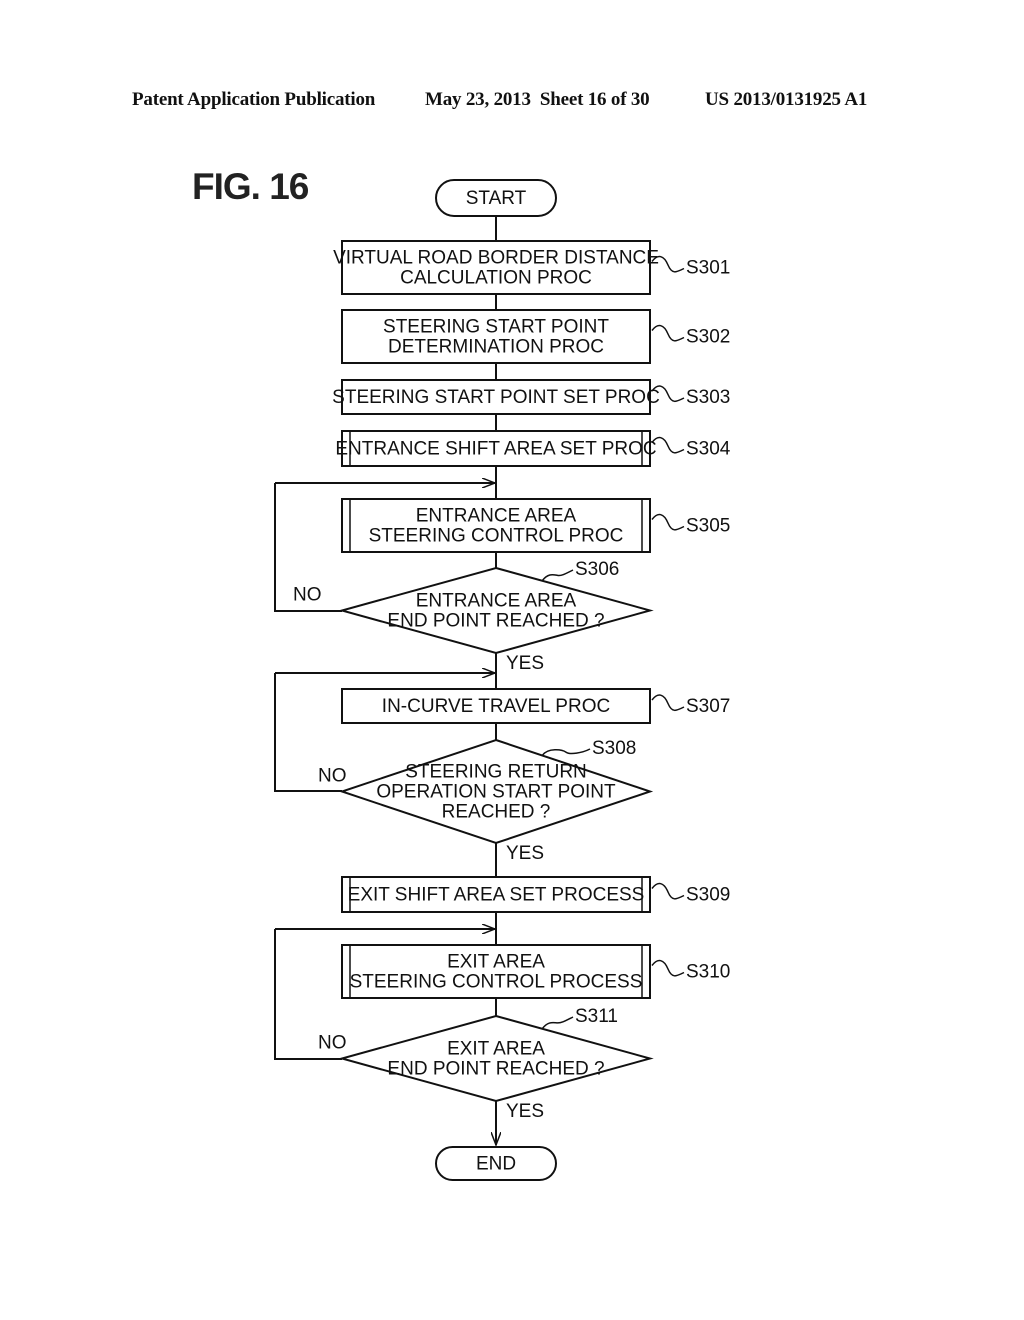 The image size is (1024, 1320). I want to click on step-id-label: S303, so click(708, 397).